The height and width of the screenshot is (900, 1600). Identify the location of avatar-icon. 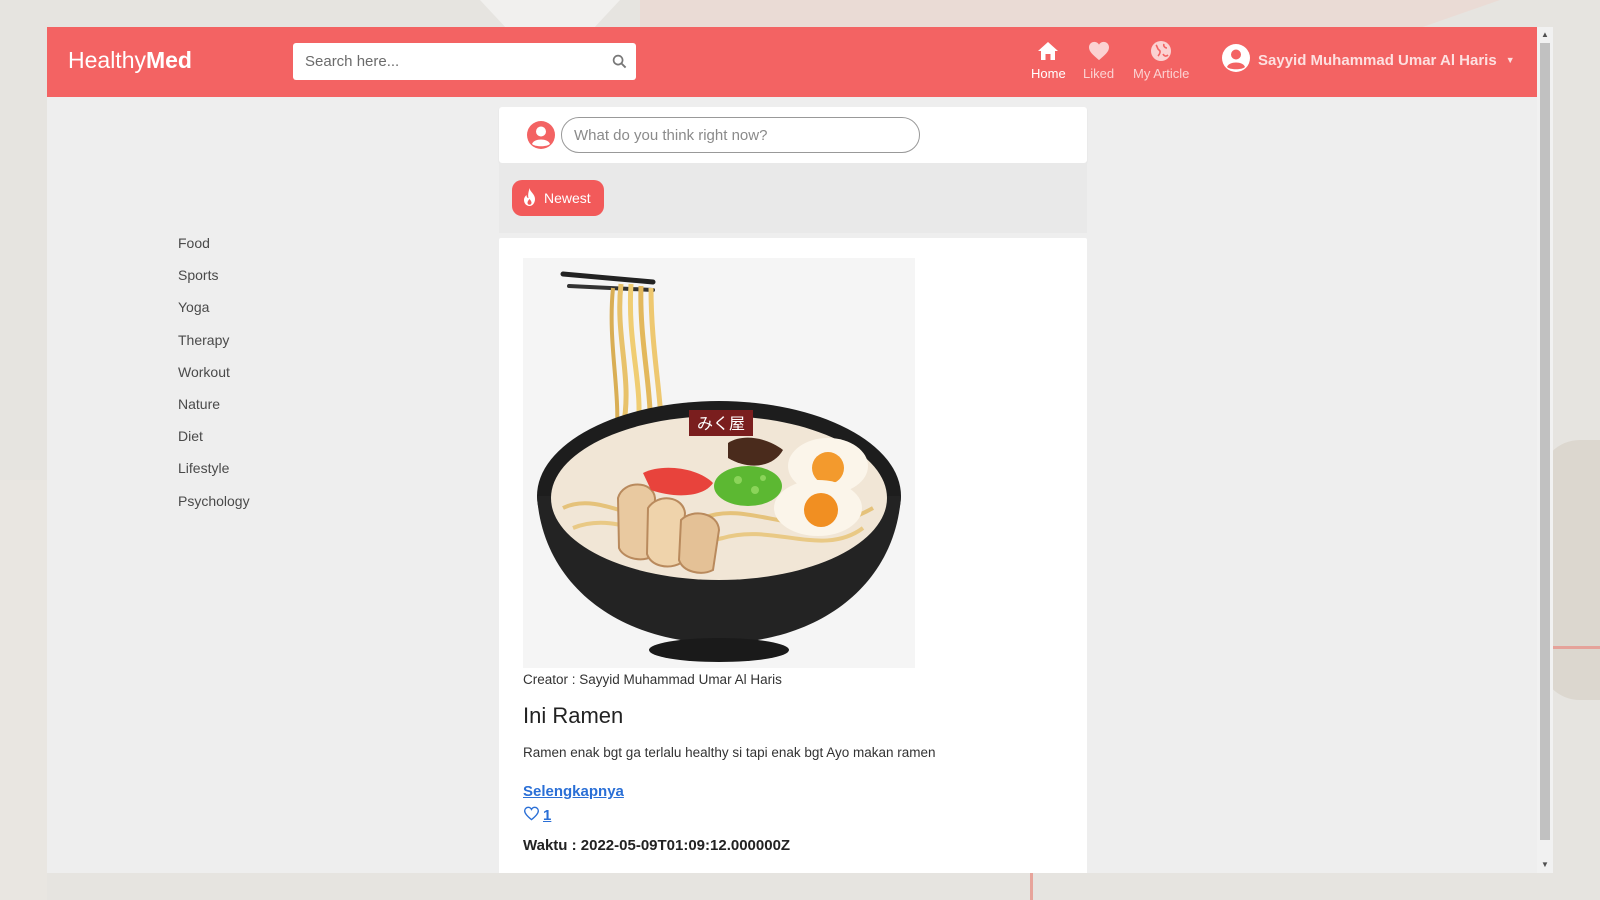
(541, 137).